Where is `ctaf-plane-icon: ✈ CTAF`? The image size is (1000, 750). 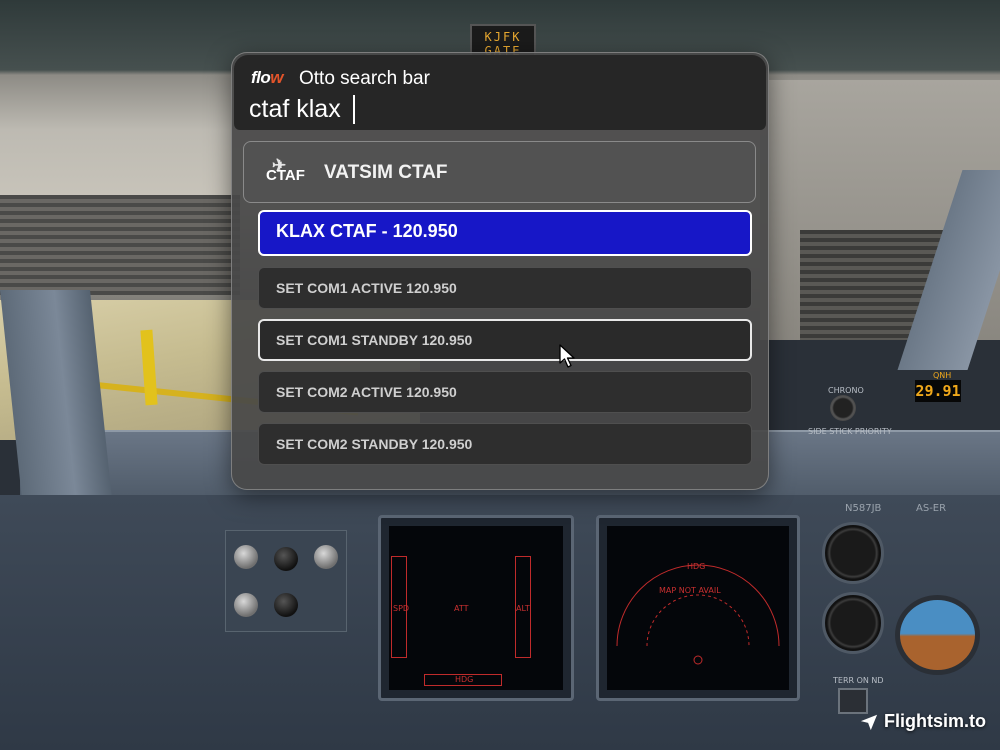
ctaf-plane-icon: ✈ CTAF is located at coordinates (288, 171).